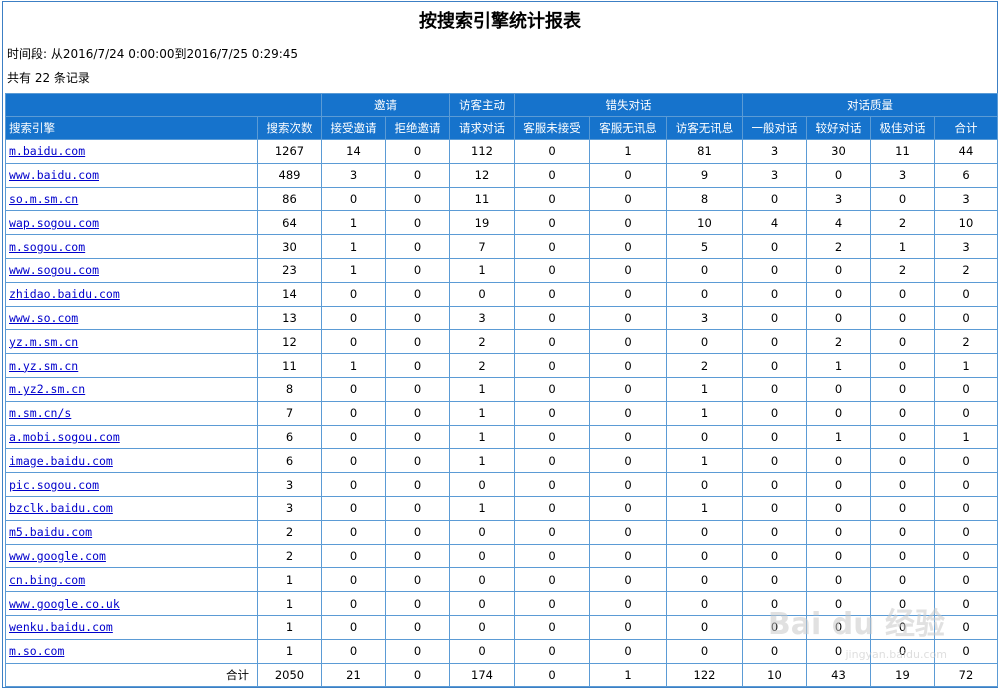 Image resolution: width=1000 pixels, height=690 pixels. Describe the element at coordinates (289, 294) in the screenshot. I see `table-cell: 14` at that location.